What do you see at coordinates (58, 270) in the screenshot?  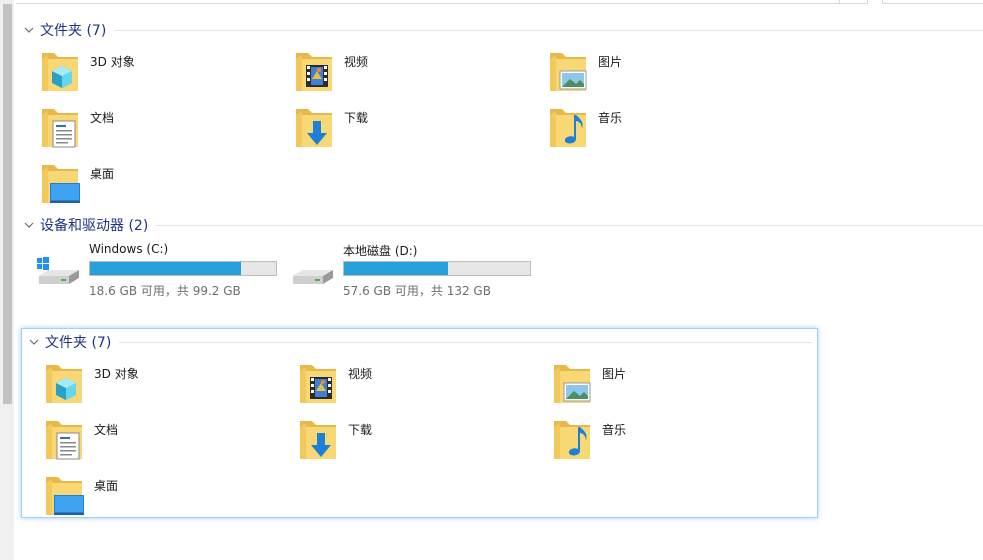 I see `windows-drive-icon` at bounding box center [58, 270].